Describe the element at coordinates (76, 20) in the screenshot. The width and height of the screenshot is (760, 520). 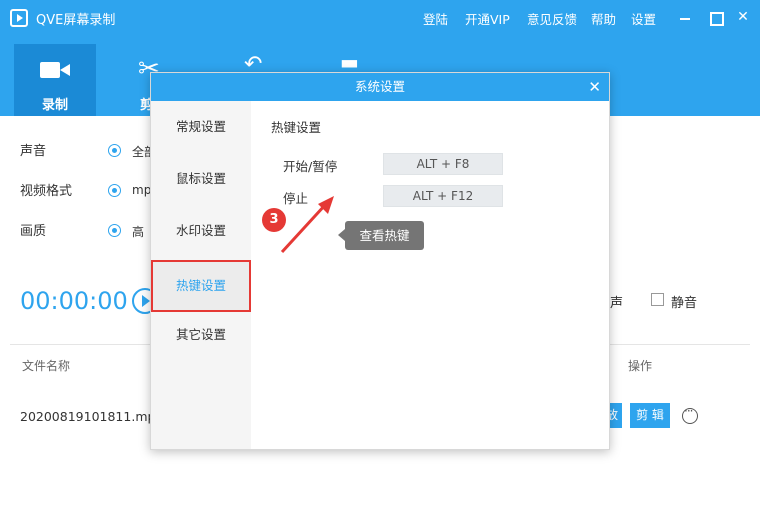
I see `app-title: QVE屏幕录制` at that location.